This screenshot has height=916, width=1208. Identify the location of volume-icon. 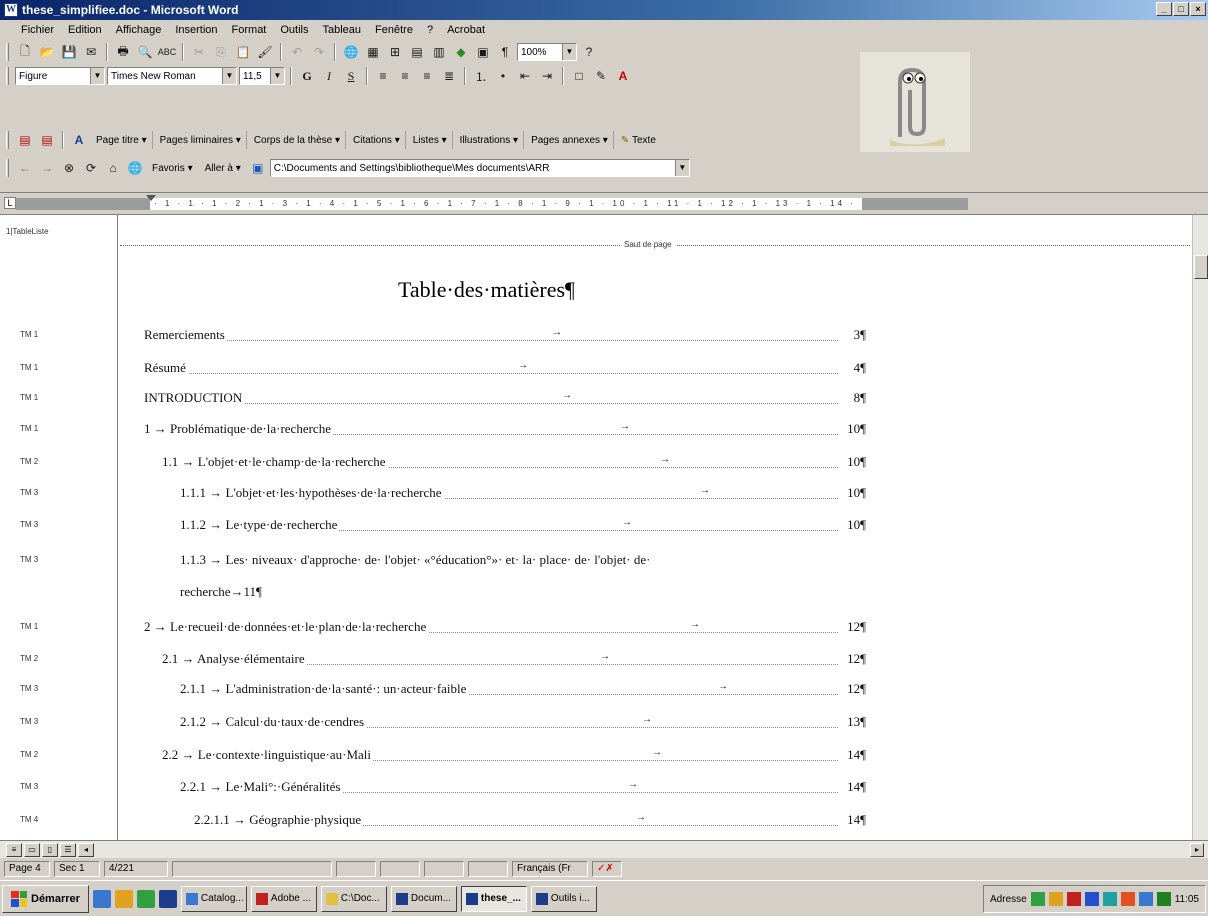
(1055, 899).